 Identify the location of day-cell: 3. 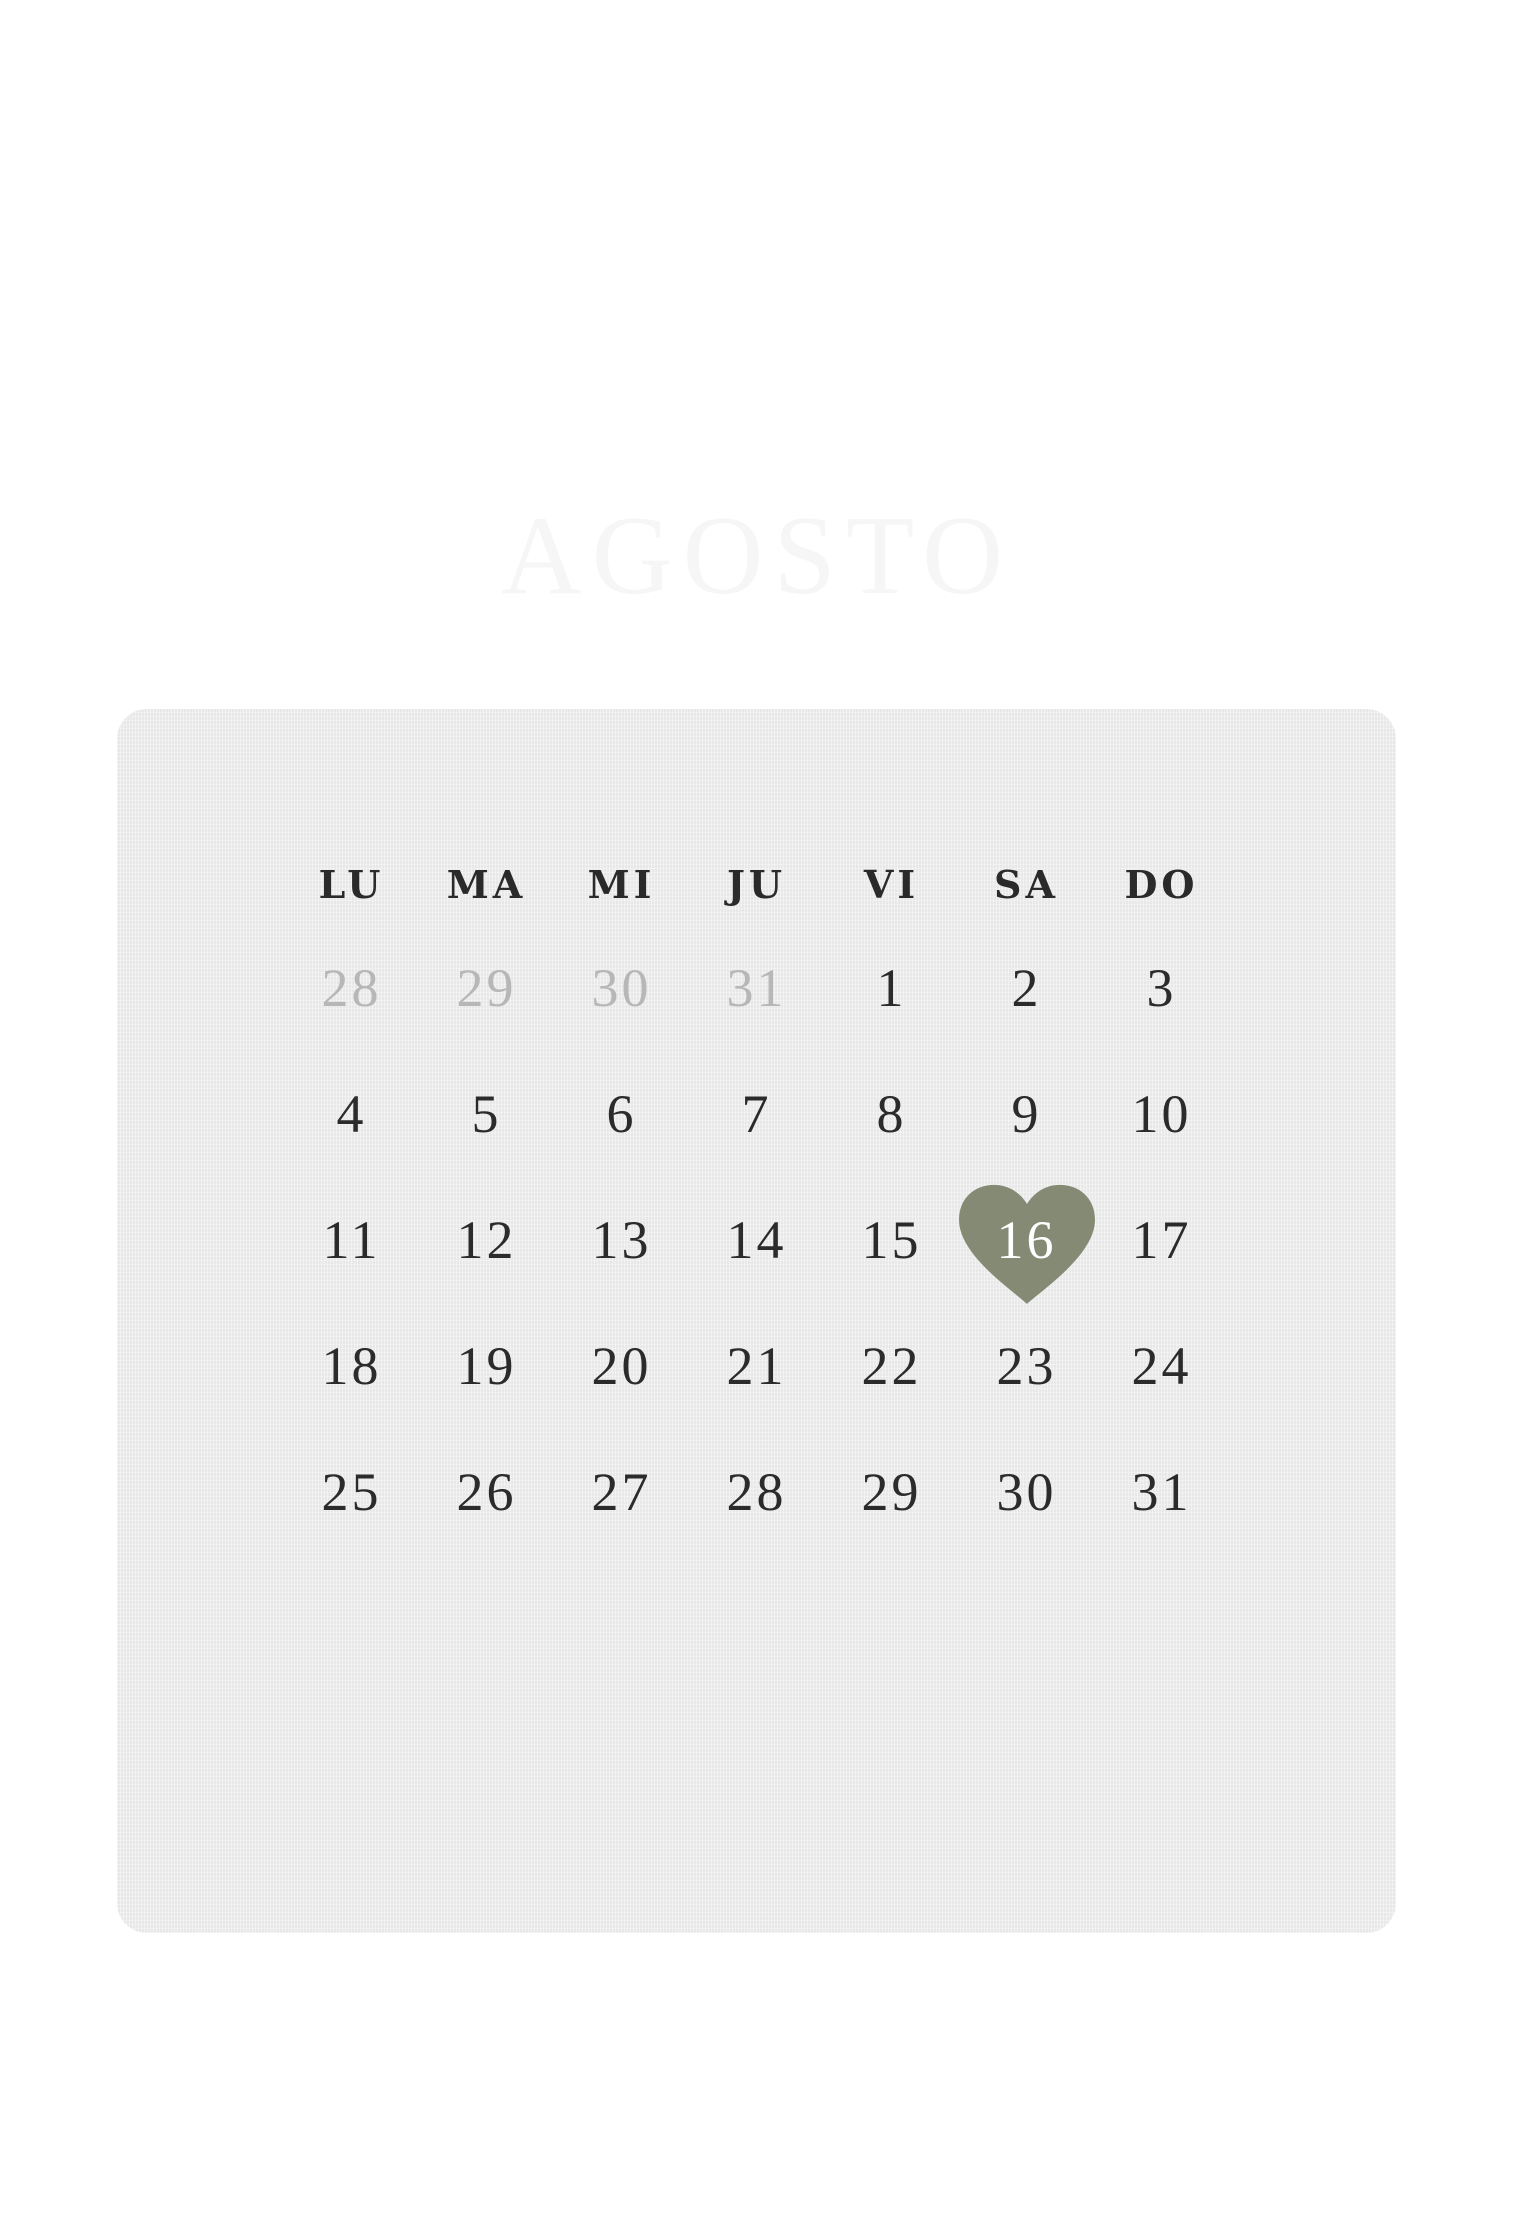
(1161, 988).